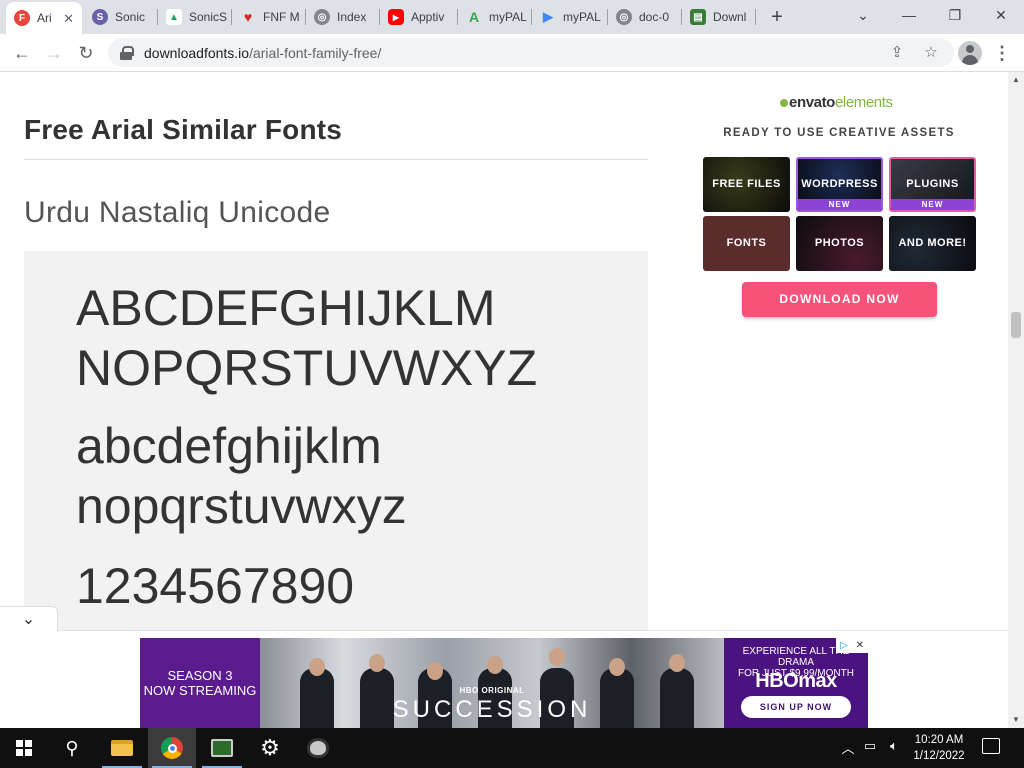 This screenshot has height=768, width=1024. Describe the element at coordinates (352, 17) in the screenshot. I see `tab-title: Index` at that location.